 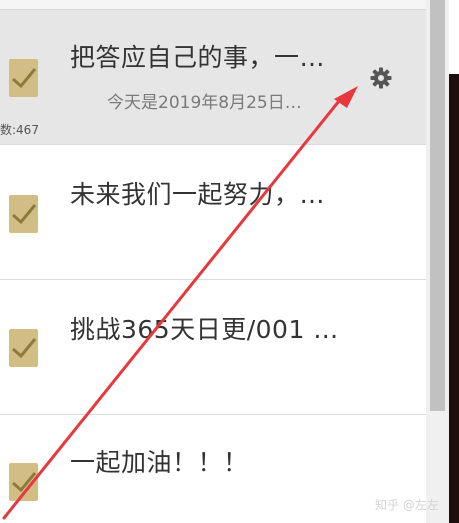 What do you see at coordinates (159, 462) in the screenshot?
I see `item-title: 一起加油！！！` at bounding box center [159, 462].